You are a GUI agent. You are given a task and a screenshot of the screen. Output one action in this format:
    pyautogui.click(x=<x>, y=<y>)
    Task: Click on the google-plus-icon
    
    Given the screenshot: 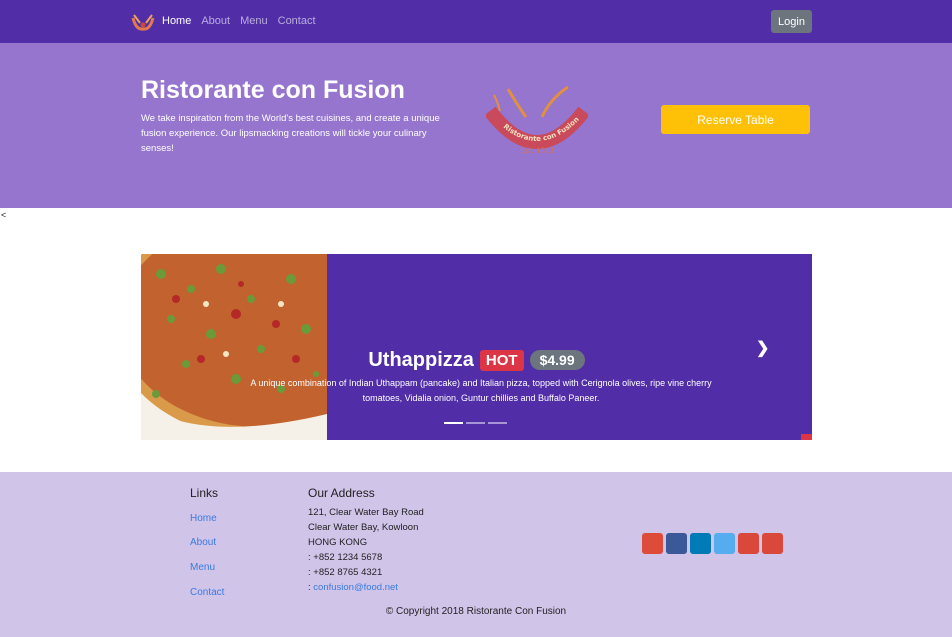 What is the action you would take?
    pyautogui.click(x=652, y=543)
    